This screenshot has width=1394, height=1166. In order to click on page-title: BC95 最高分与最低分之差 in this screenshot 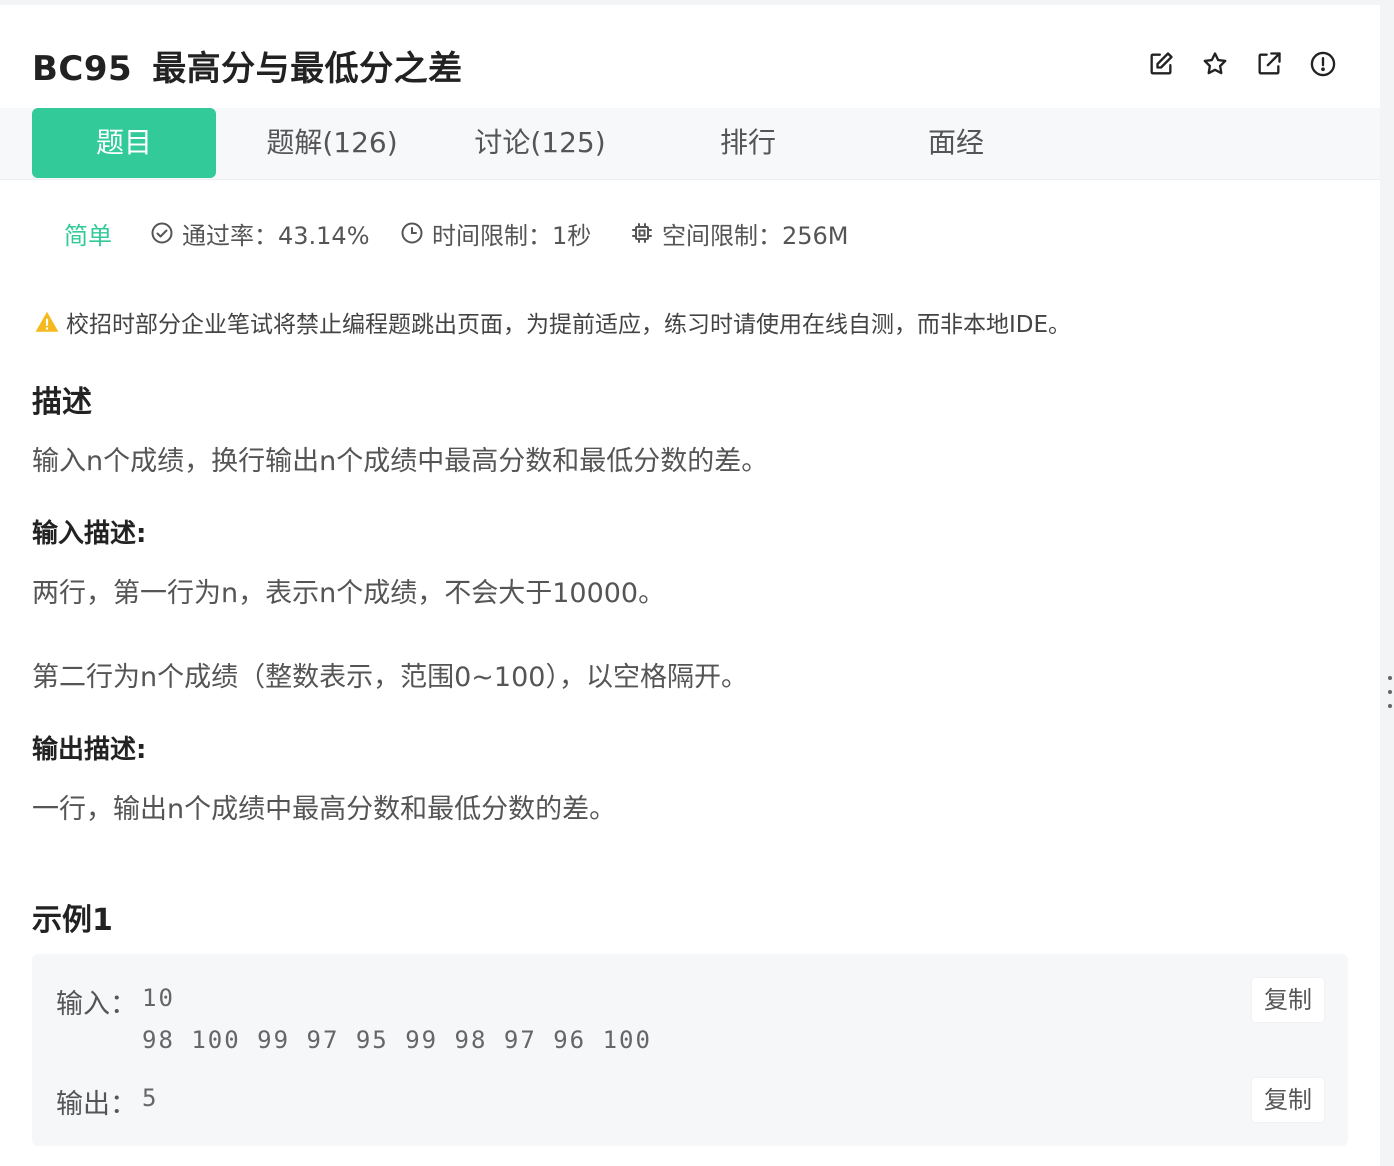, I will do `click(247, 65)`.